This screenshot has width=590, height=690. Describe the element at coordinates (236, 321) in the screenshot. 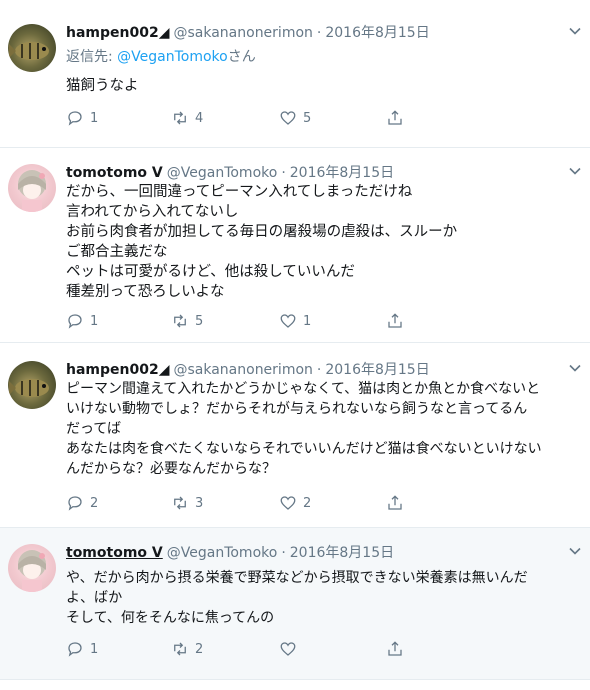

I see `tweet-actions: 1 5 1` at that location.